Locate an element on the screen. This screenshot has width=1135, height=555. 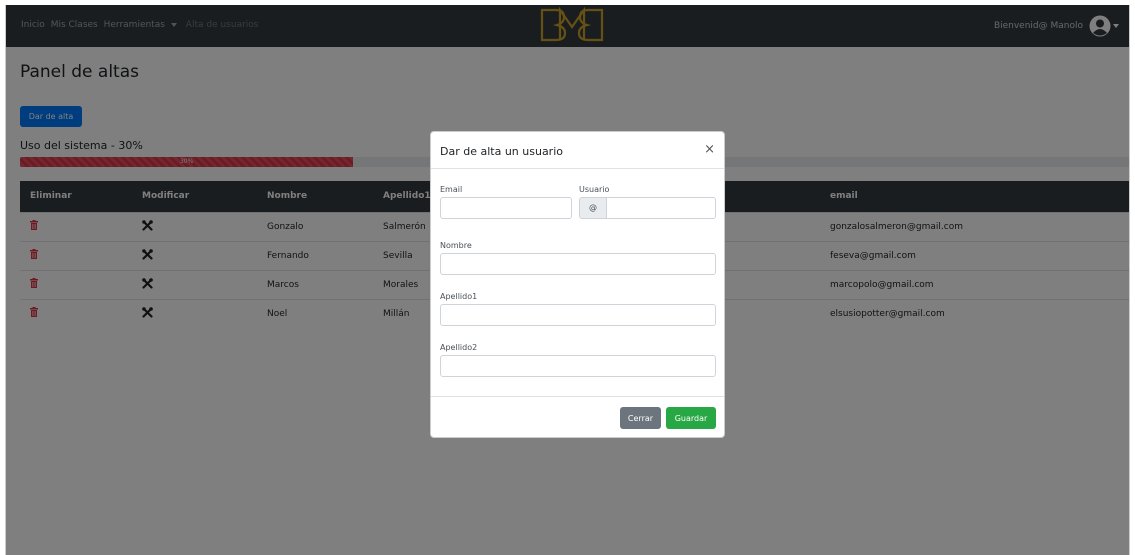
save-button: Guardar is located at coordinates (691, 418).